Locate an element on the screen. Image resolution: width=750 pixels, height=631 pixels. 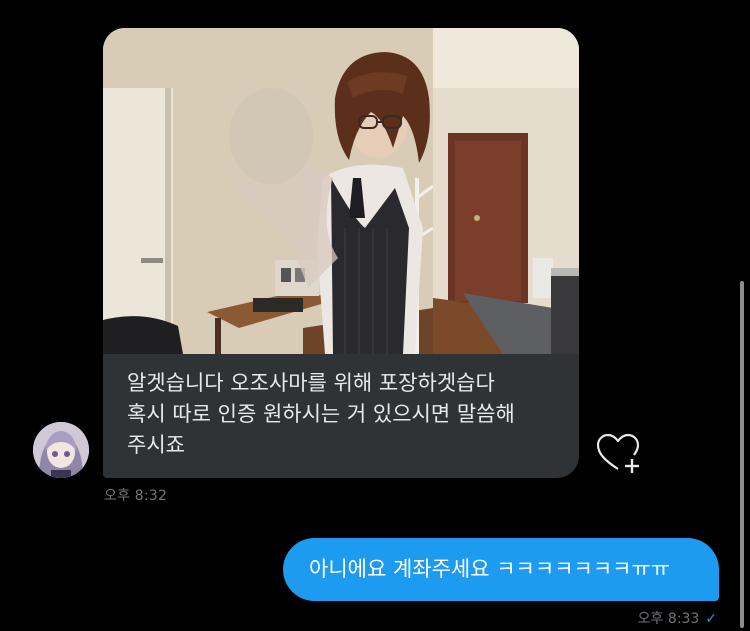
sender-avatar is located at coordinates (61, 450).